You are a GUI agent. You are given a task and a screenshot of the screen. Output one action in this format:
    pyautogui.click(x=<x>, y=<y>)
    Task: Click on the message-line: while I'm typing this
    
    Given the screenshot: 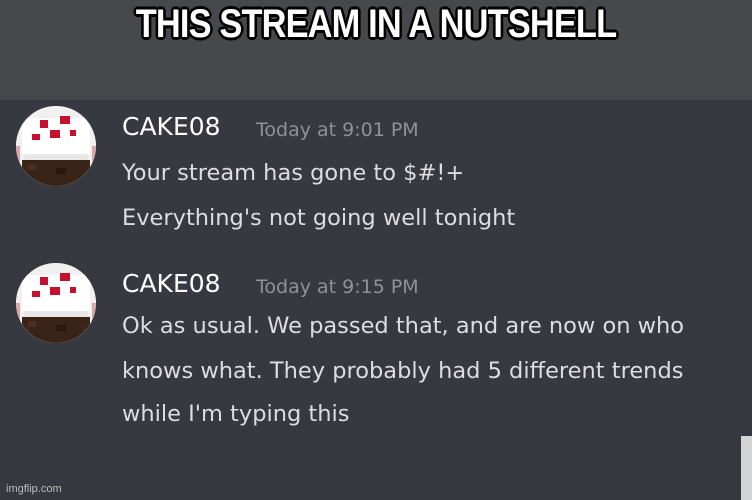 What is the action you would take?
    pyautogui.click(x=236, y=414)
    